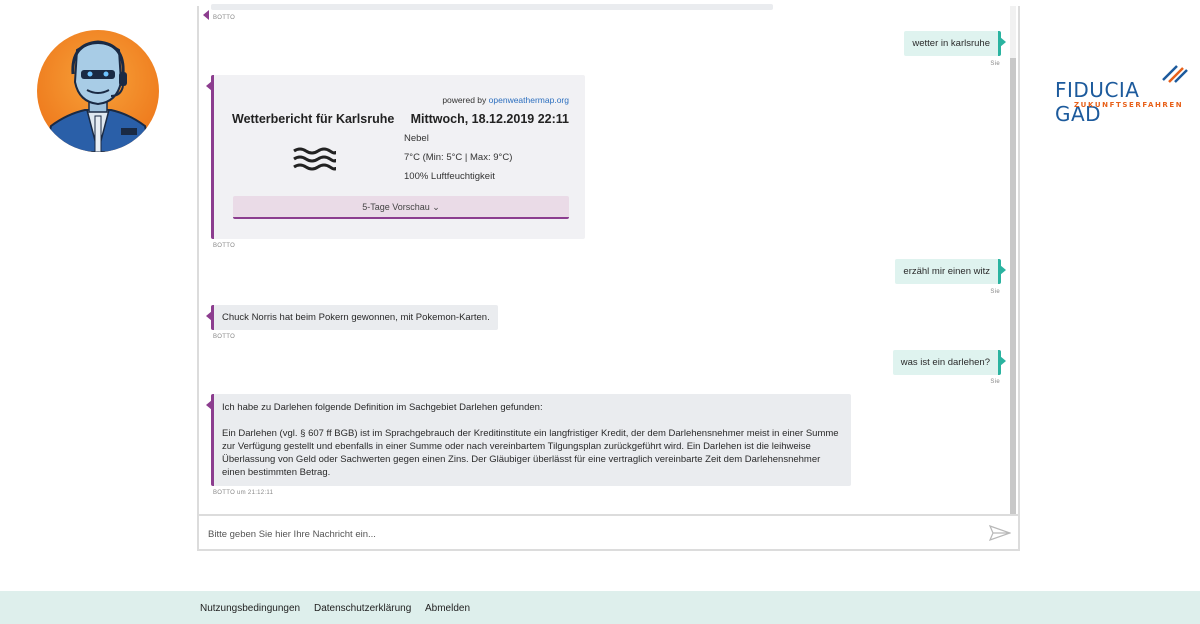 The image size is (1200, 624). I want to click on weather-date: Mittwoch, 18.12.2019 22:11, so click(489, 119).